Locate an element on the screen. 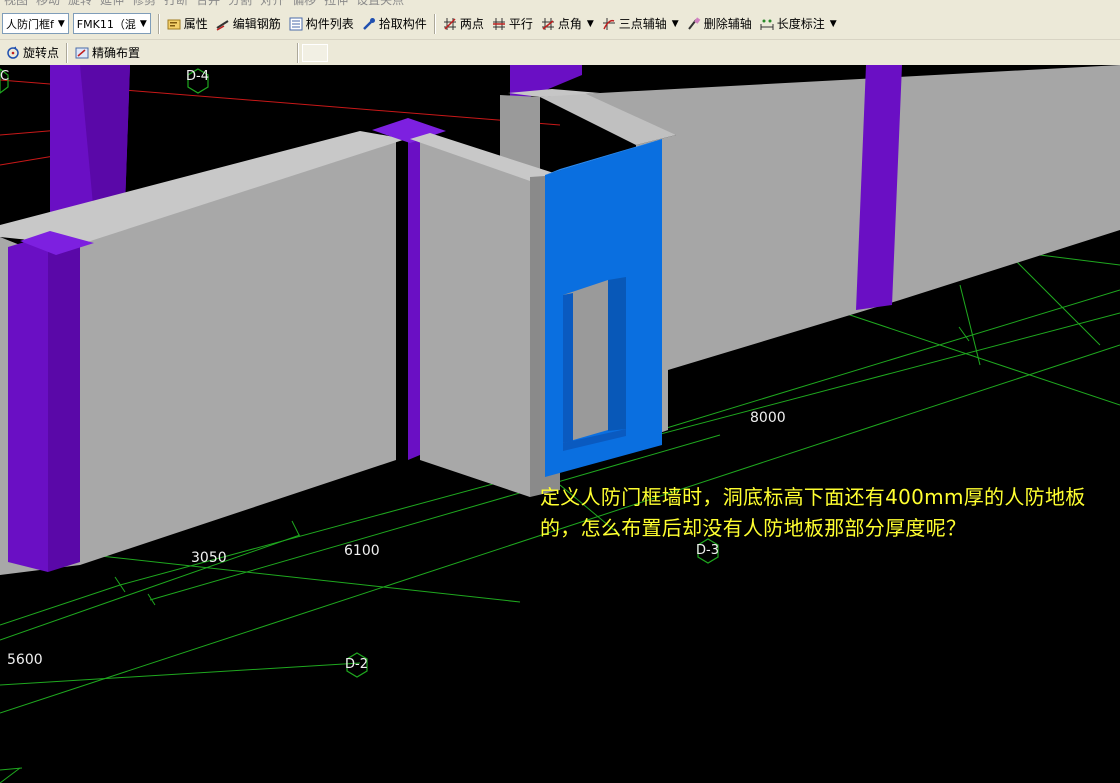 This screenshot has height=783, width=1120. set-grip-button: 设置夹点 is located at coordinates (380, 4).